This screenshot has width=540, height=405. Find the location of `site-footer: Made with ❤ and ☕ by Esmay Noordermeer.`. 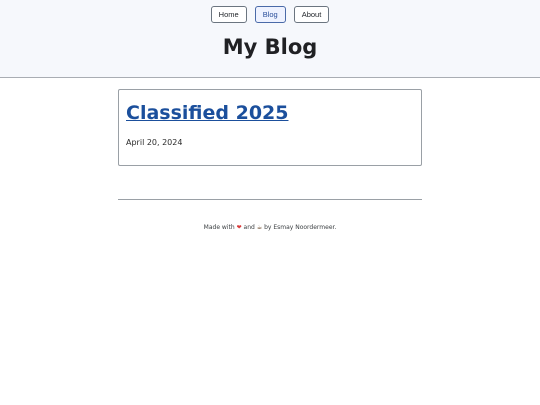

site-footer: Made with ❤ and ☕ by Esmay Noordermeer. is located at coordinates (270, 228).